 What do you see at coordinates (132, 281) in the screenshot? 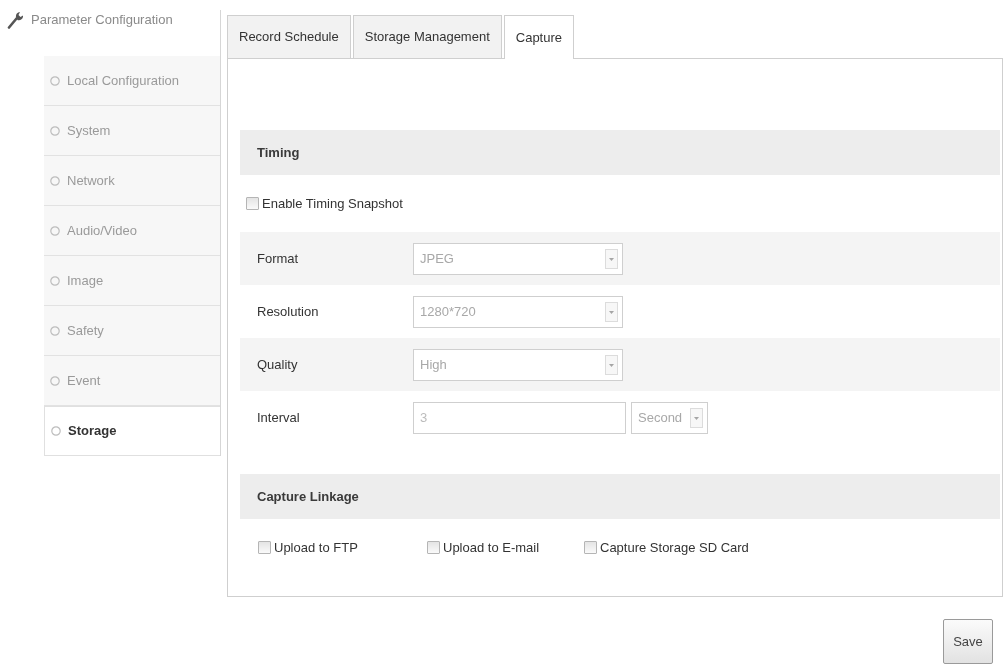
I see `sidebar-item: Image` at bounding box center [132, 281].